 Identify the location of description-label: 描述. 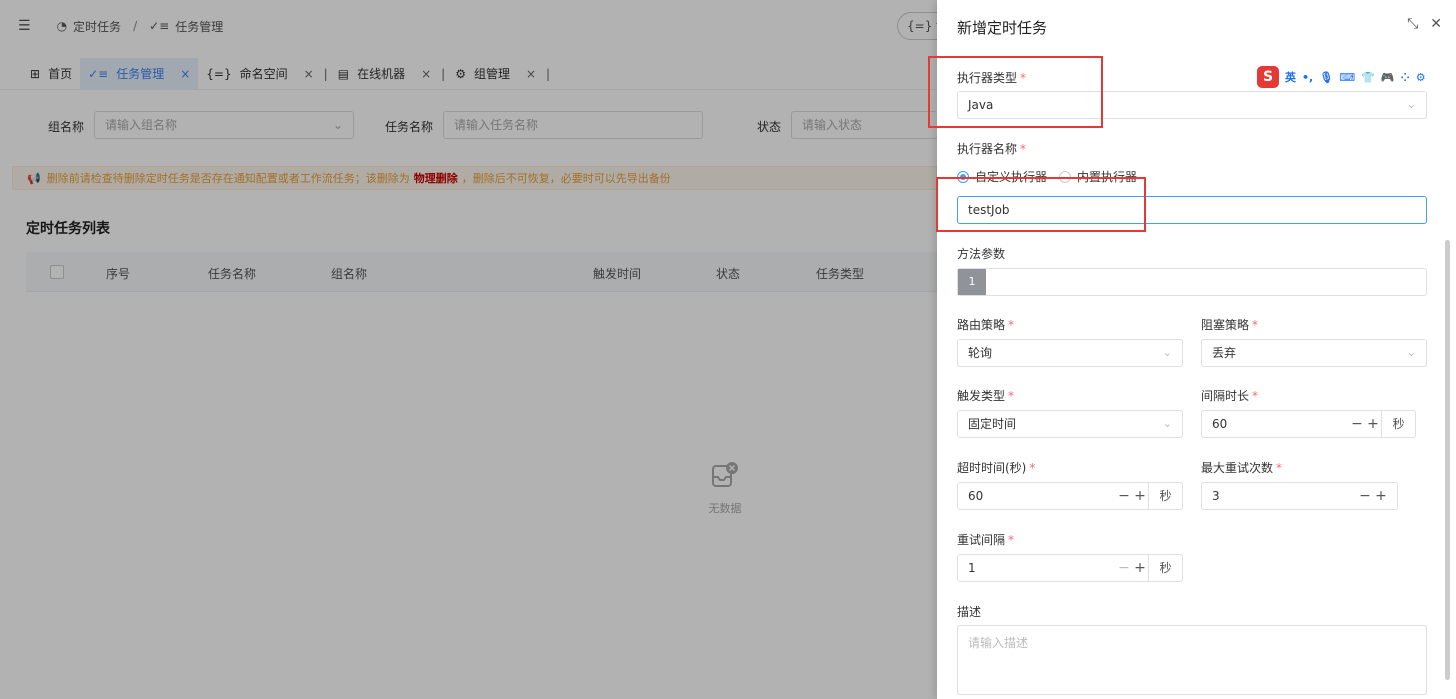
(969, 612).